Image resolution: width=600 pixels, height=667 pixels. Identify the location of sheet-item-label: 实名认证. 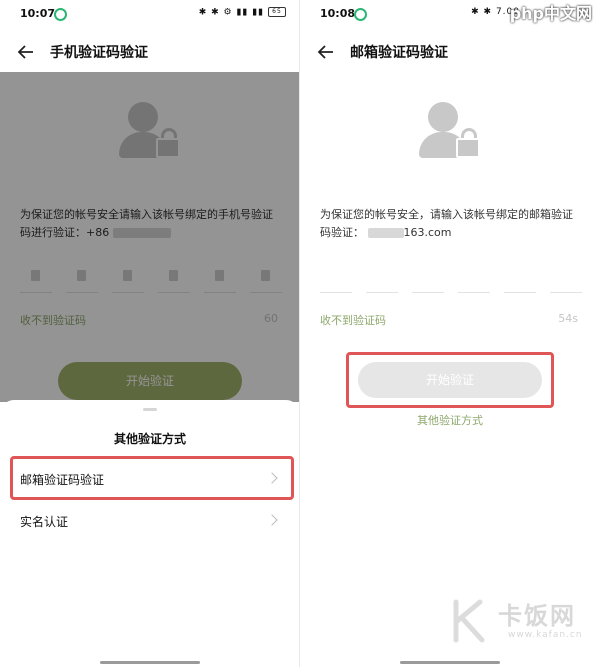
(44, 522).